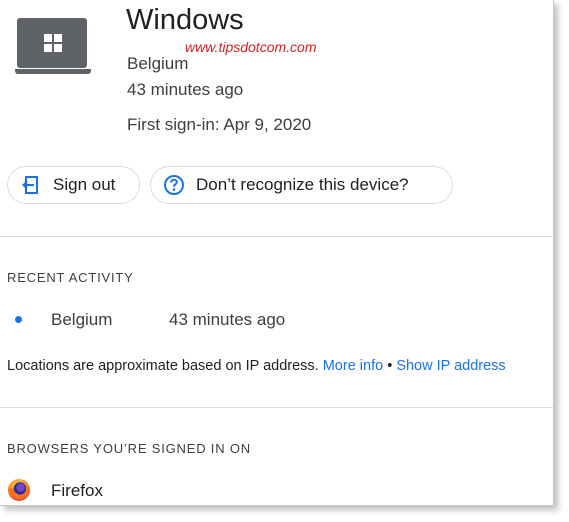  What do you see at coordinates (174, 185) in the screenshot?
I see `help-circle-icon` at bounding box center [174, 185].